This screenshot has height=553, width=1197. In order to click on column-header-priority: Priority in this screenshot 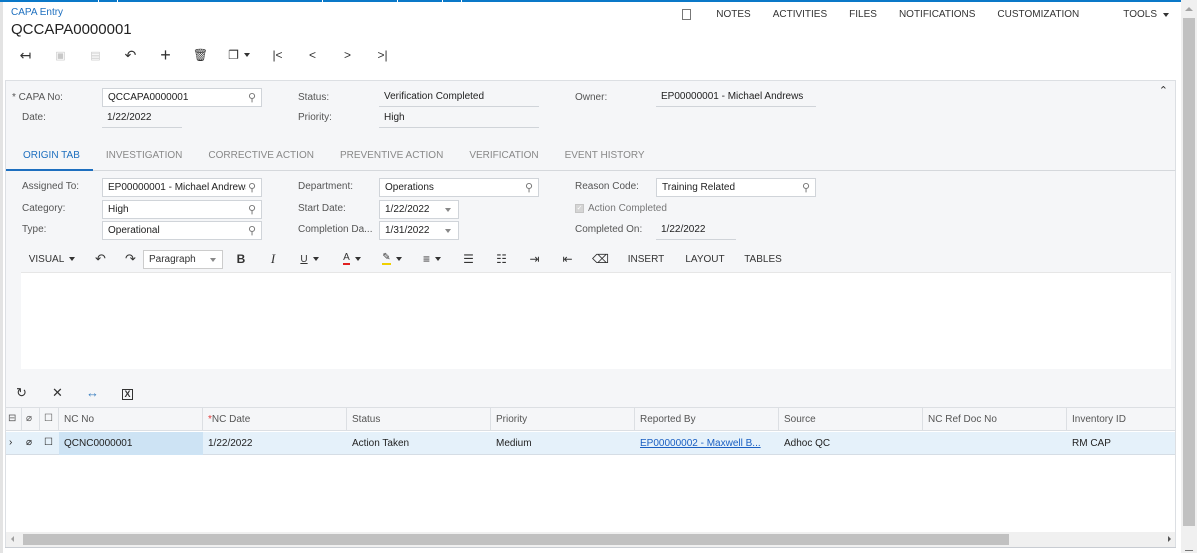, I will do `click(563, 419)`.